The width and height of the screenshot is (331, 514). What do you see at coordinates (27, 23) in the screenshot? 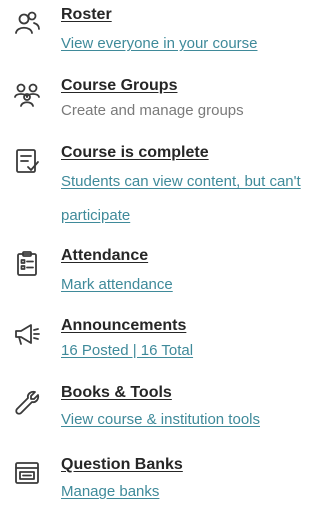
I see `users-icon` at bounding box center [27, 23].